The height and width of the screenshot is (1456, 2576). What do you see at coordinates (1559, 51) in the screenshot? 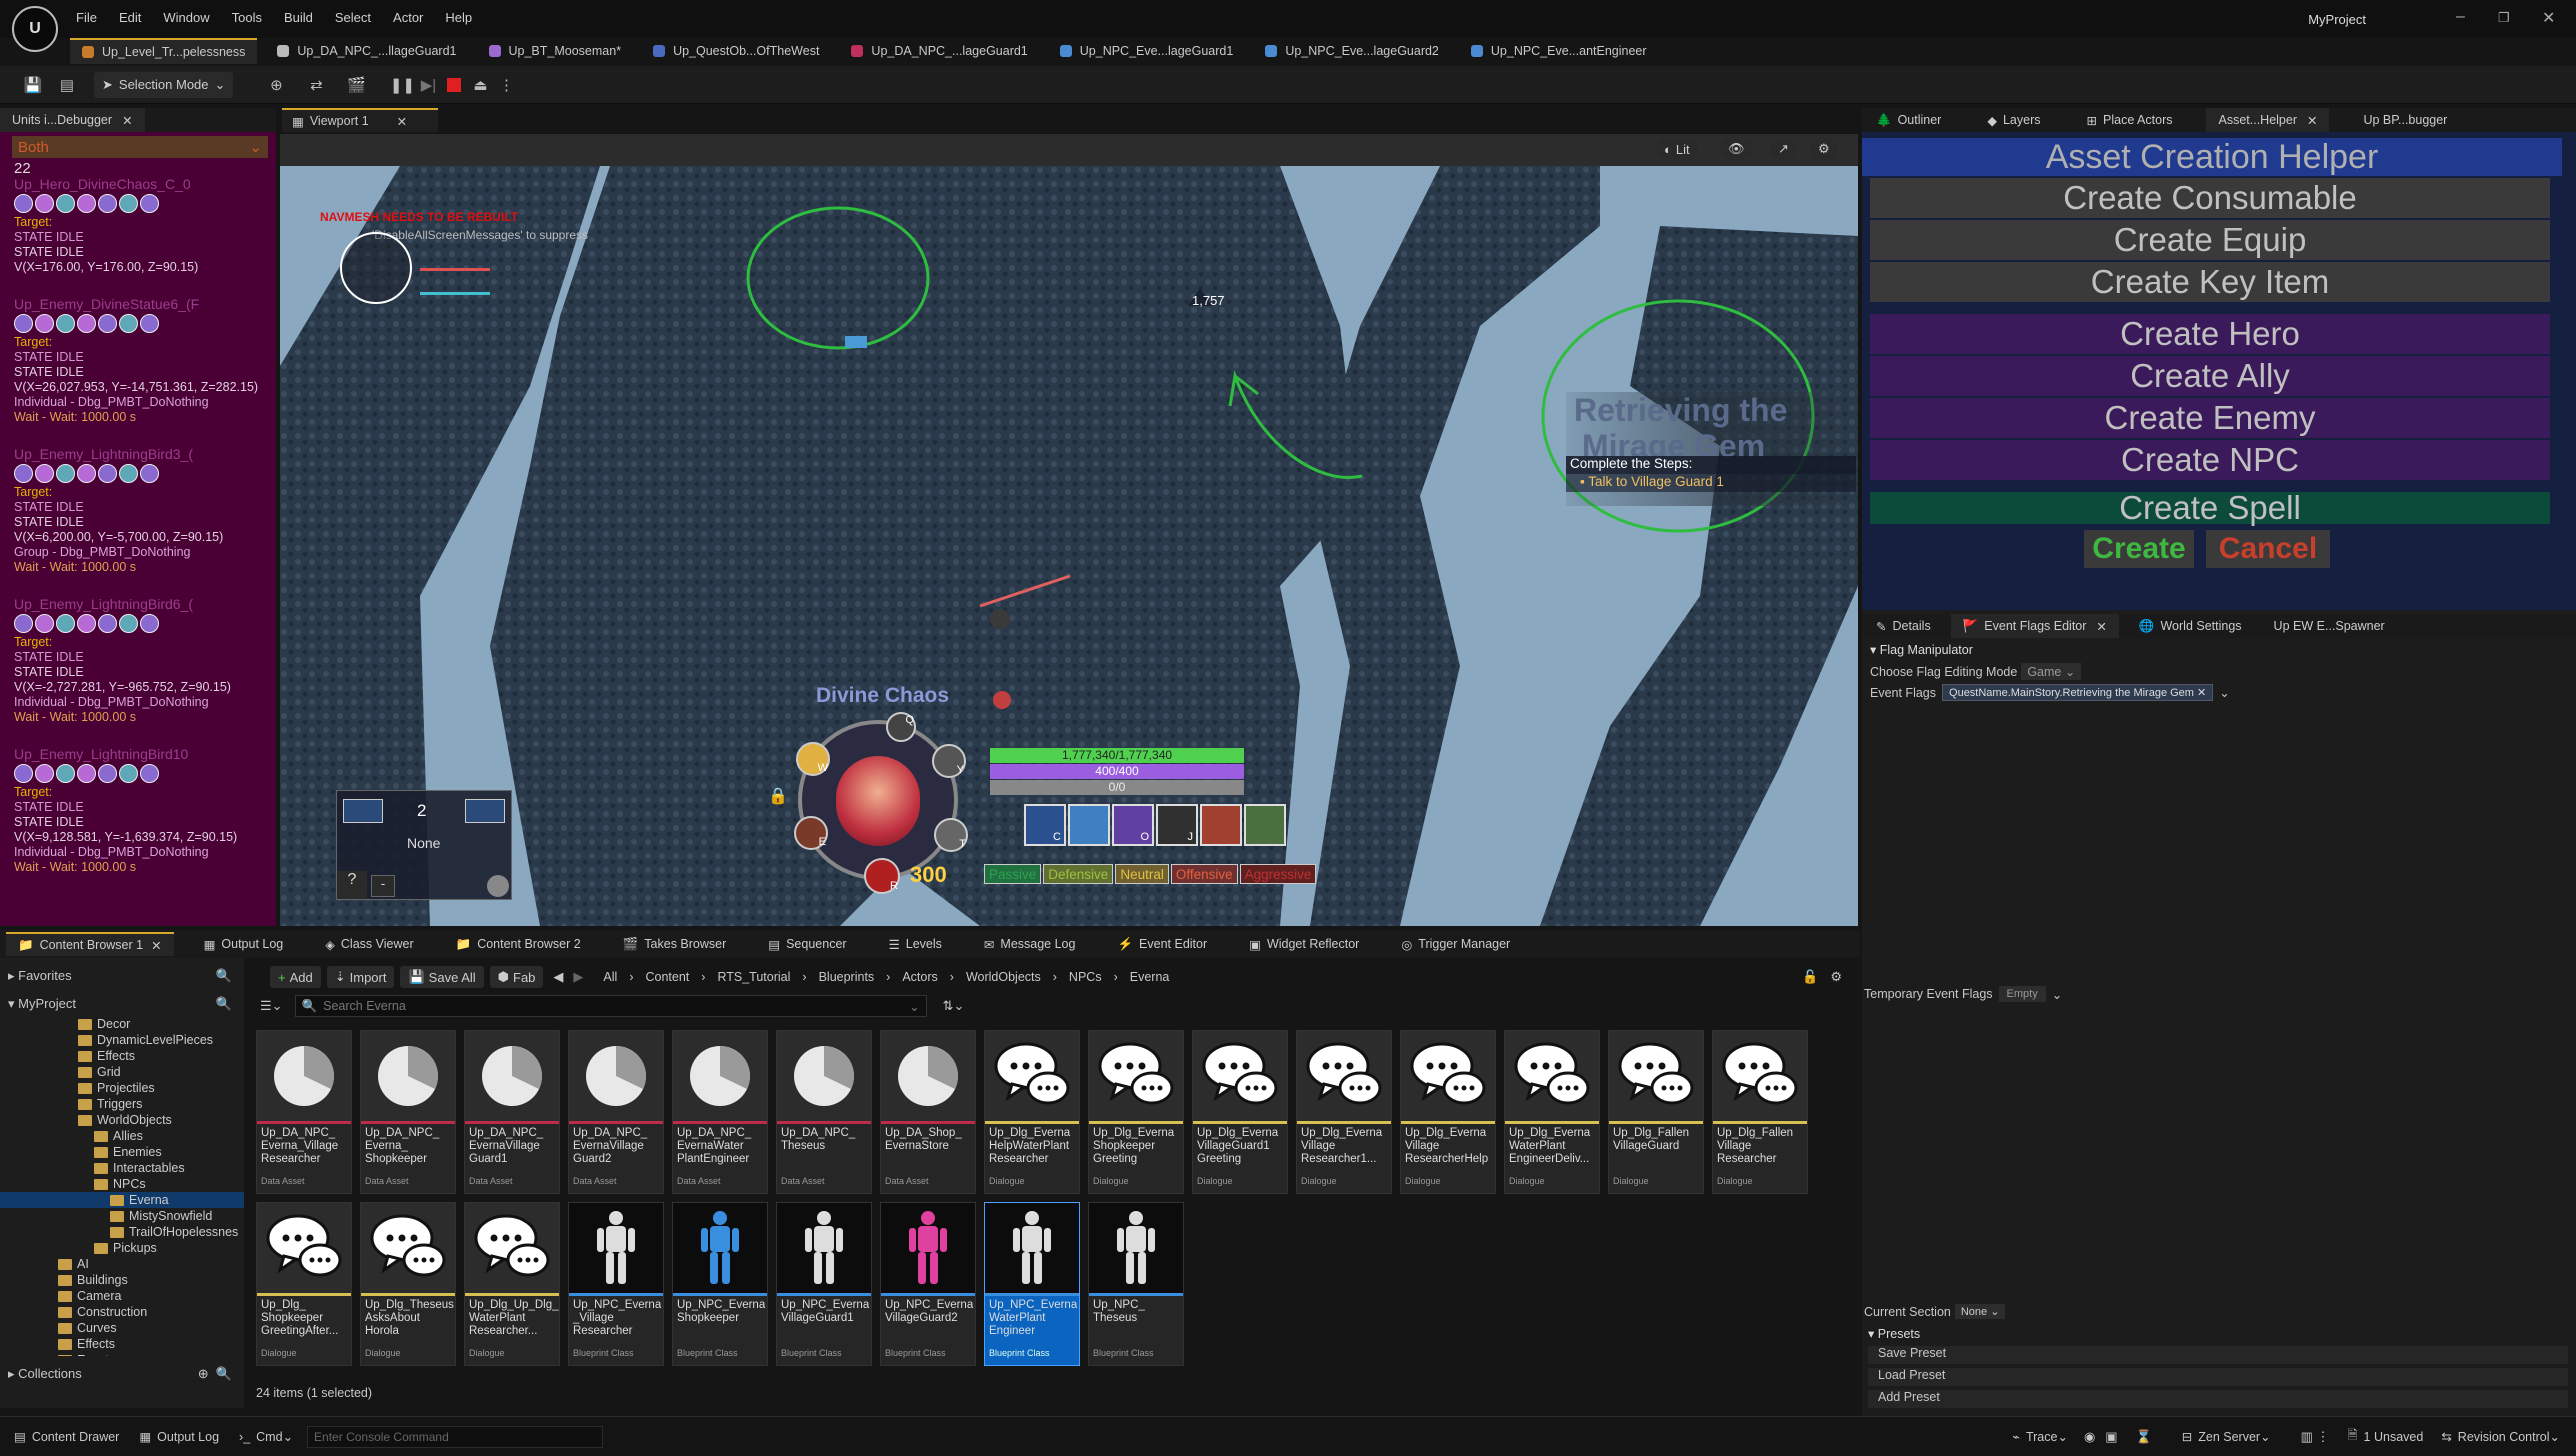
I see `doc-tab: Up_NPC_Eve...antEngineer` at bounding box center [1559, 51].